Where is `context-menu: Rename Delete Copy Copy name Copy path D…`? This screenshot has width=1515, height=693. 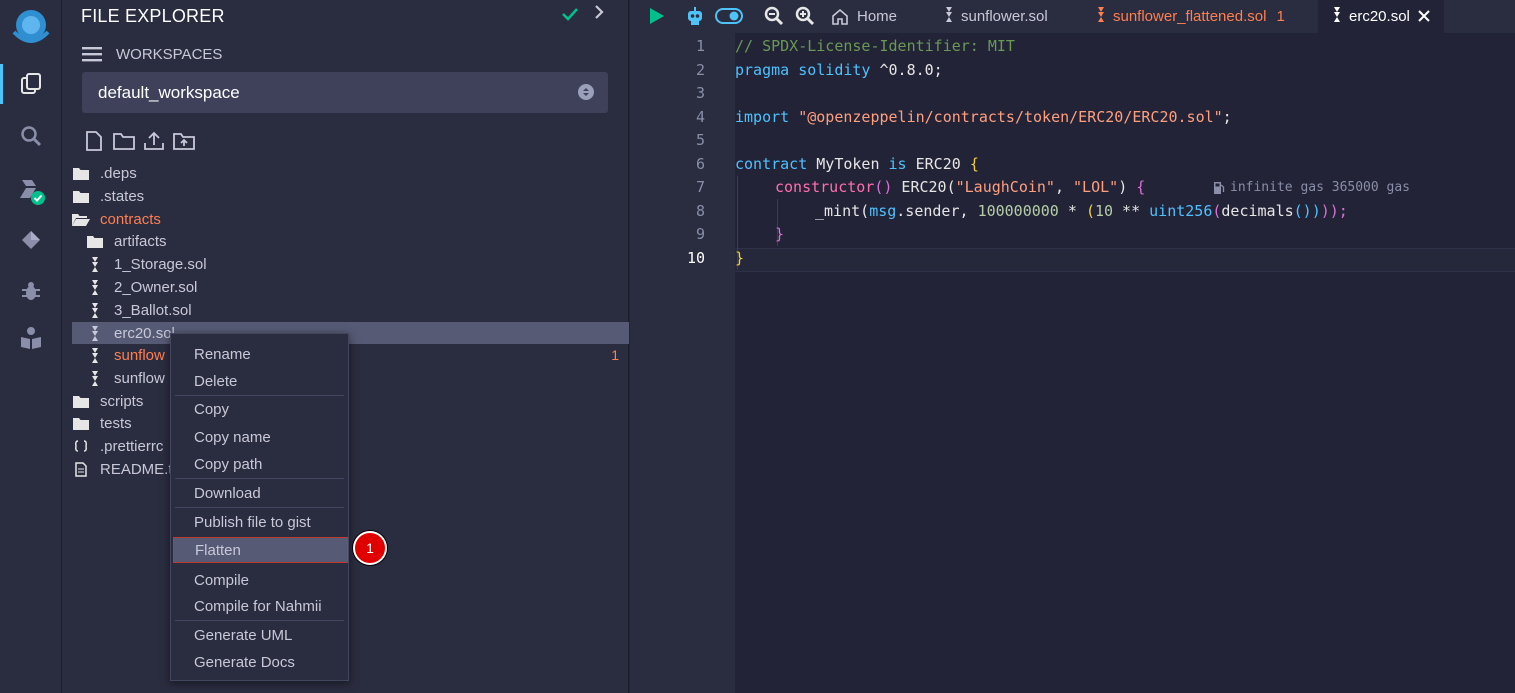 context-menu: Rename Delete Copy Copy name Copy path D… is located at coordinates (259, 507).